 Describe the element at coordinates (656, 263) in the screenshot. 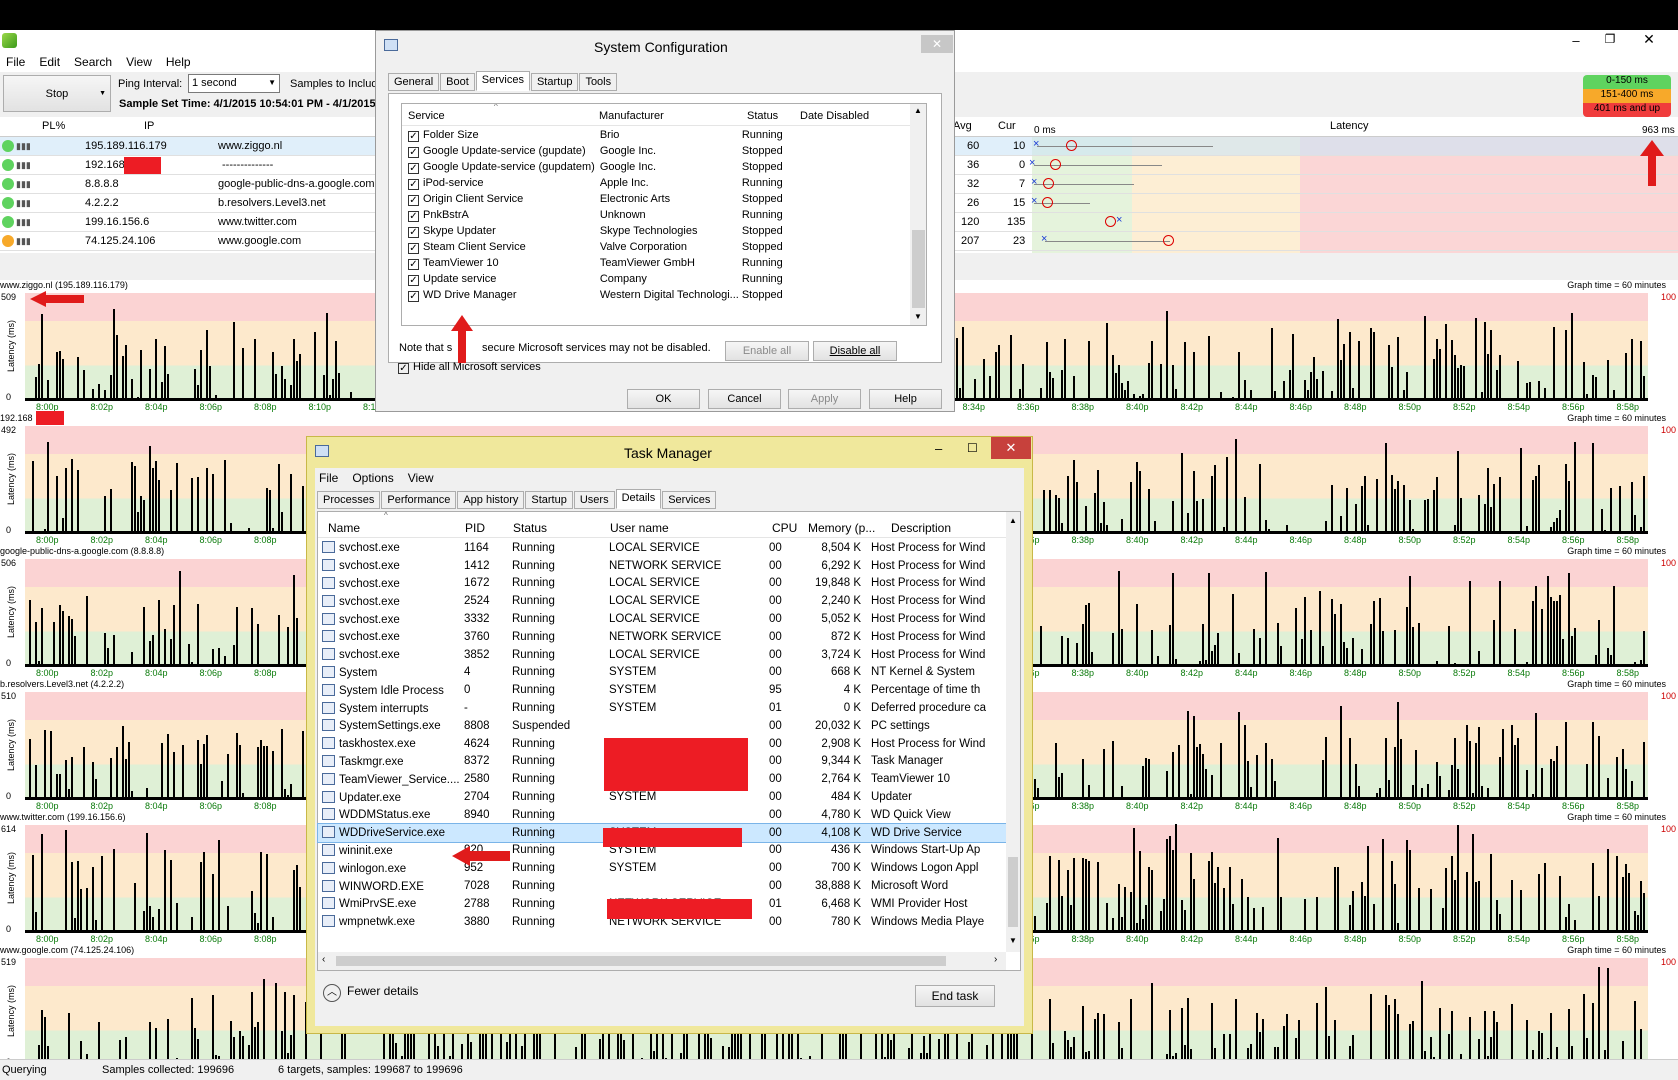

I see `service-row: ✓ TeamViewer 10 TeamViewer GmbH Running` at that location.